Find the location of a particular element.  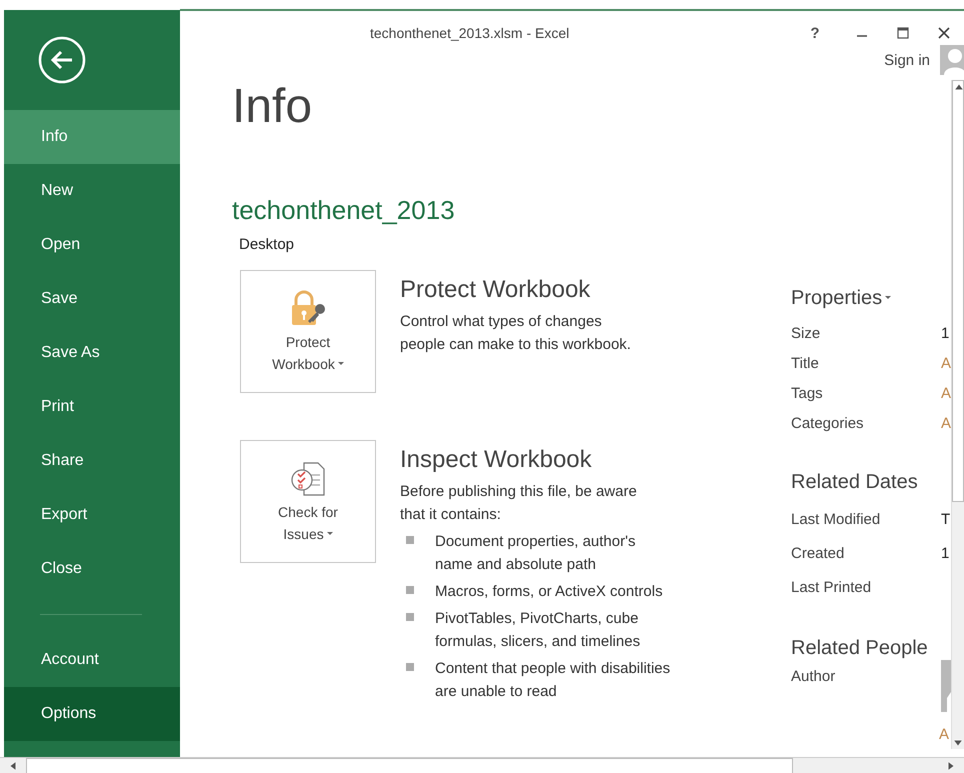

vertical-scrollbar is located at coordinates (957, 414).